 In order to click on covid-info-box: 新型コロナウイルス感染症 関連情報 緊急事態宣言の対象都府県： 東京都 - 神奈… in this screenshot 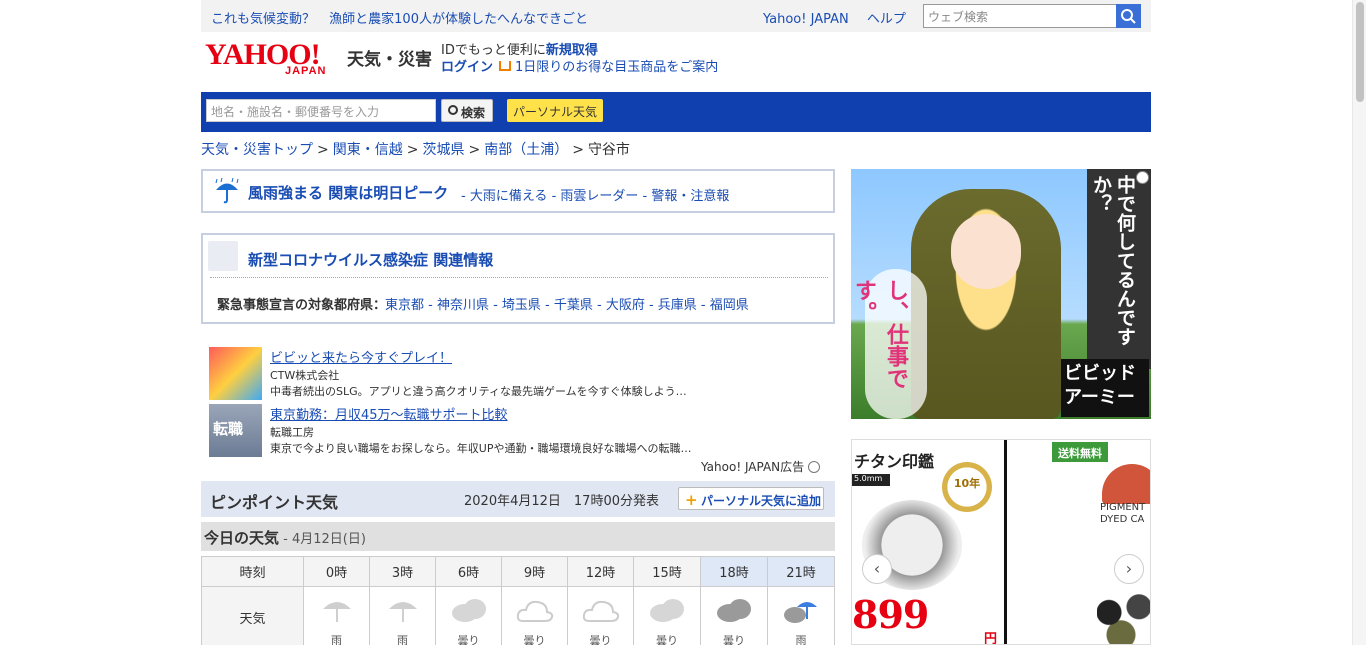, I will do `click(518, 278)`.